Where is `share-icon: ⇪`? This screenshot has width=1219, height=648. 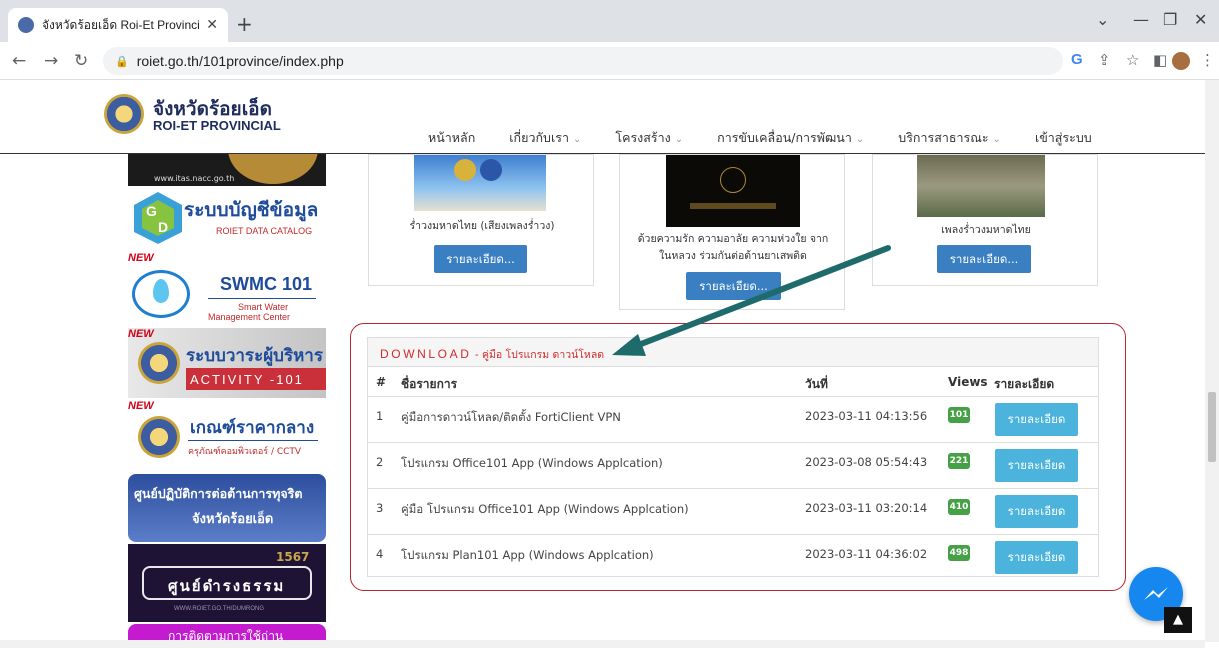 share-icon: ⇪ is located at coordinates (1104, 60).